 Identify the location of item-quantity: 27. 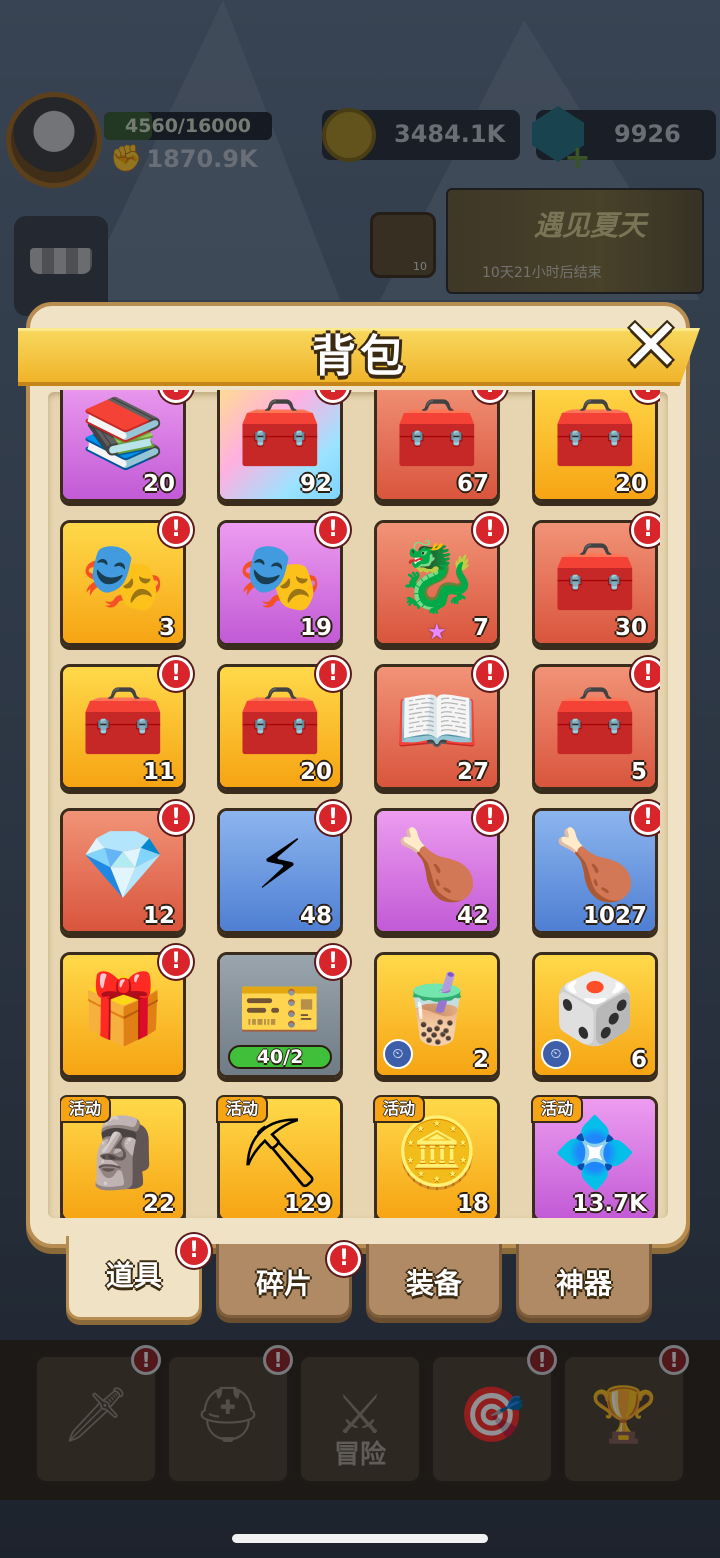
(472, 772).